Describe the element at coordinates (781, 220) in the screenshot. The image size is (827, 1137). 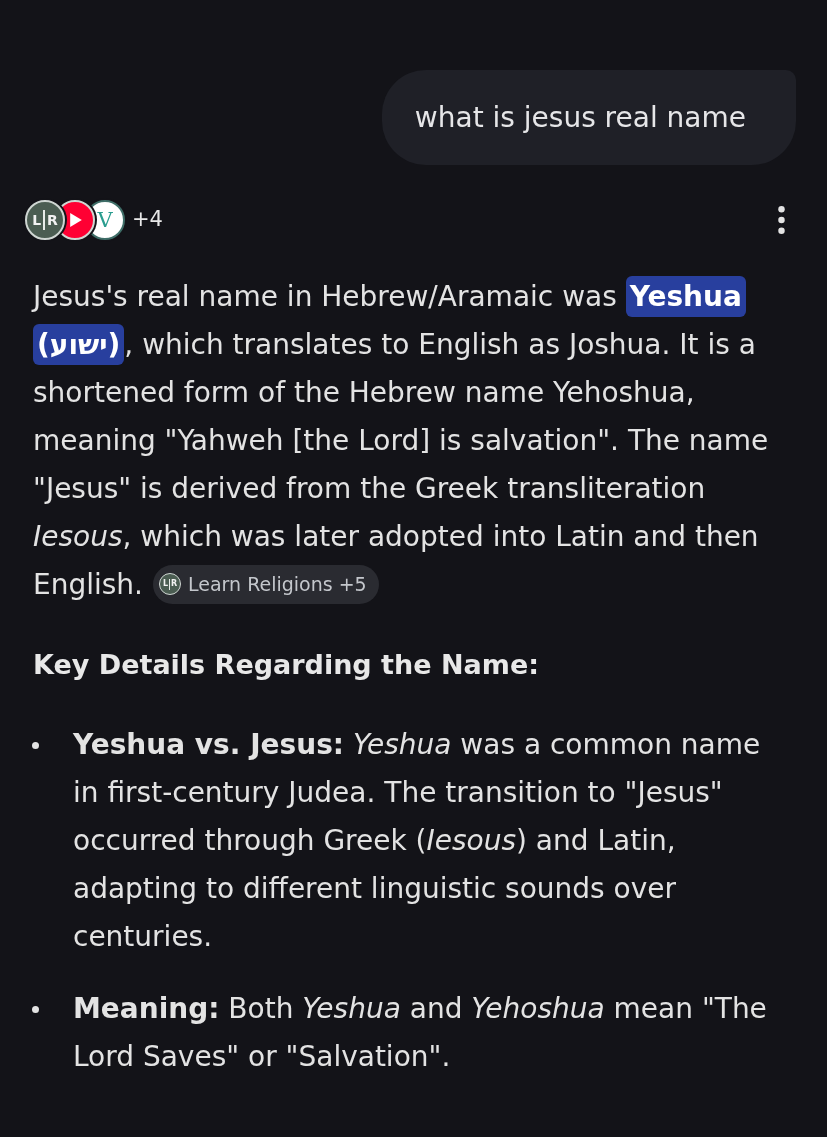
I see `more-vertical-icon` at that location.